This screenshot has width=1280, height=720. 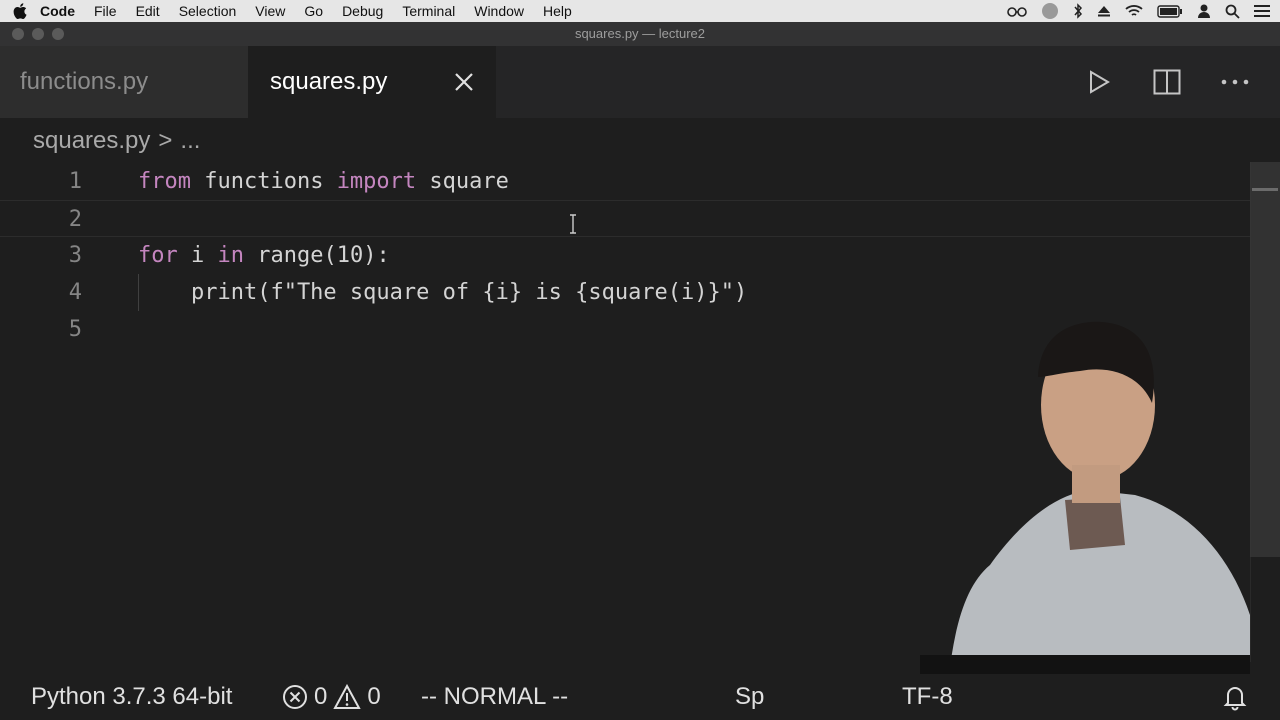 I want to click on code-line: 1 from functions import square, so click(x=625, y=181).